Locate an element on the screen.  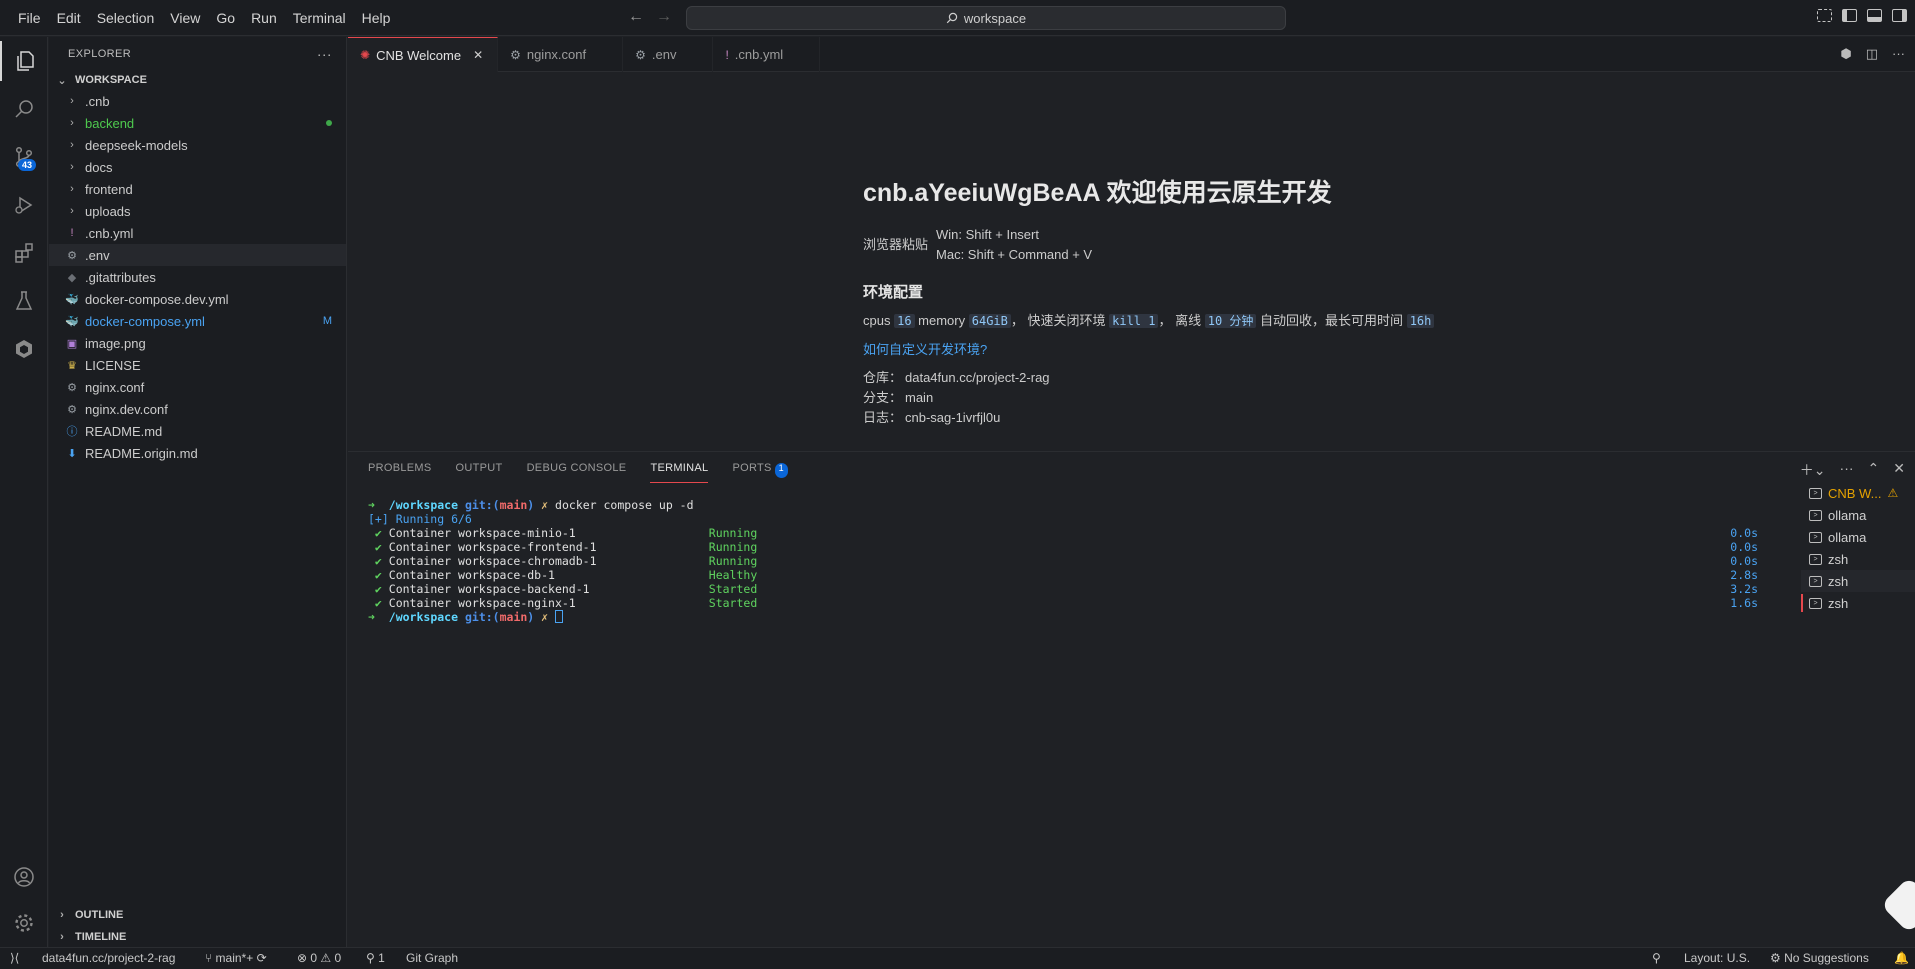
search-activity is located at coordinates (24, 109).